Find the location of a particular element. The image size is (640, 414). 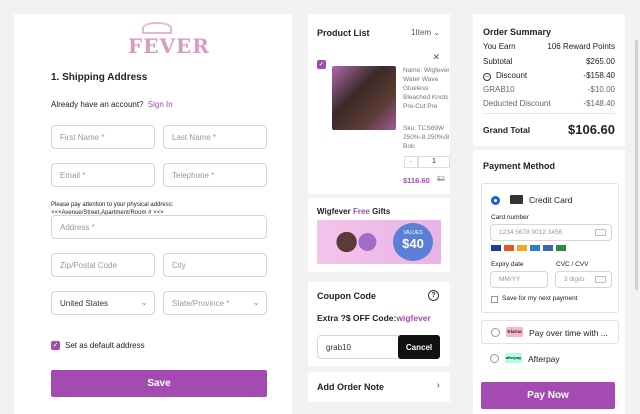

subtotal-label: Subtotal is located at coordinates (498, 61).